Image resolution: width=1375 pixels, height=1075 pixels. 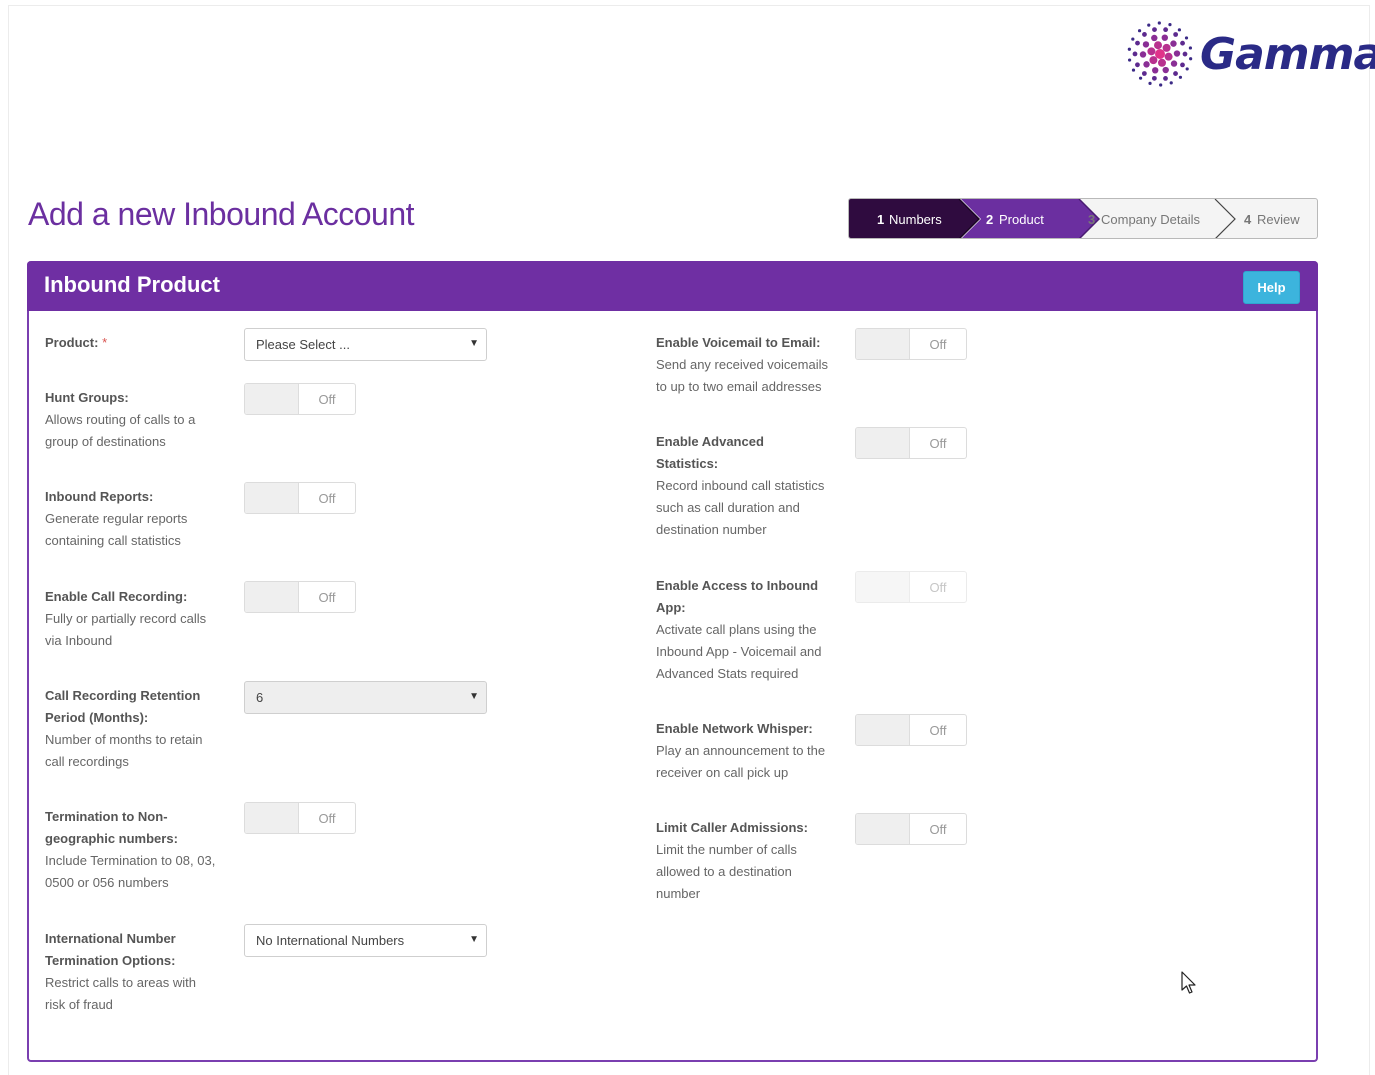 What do you see at coordinates (710, 441) in the screenshot?
I see `adv-stats-label: Enable Advanced` at bounding box center [710, 441].